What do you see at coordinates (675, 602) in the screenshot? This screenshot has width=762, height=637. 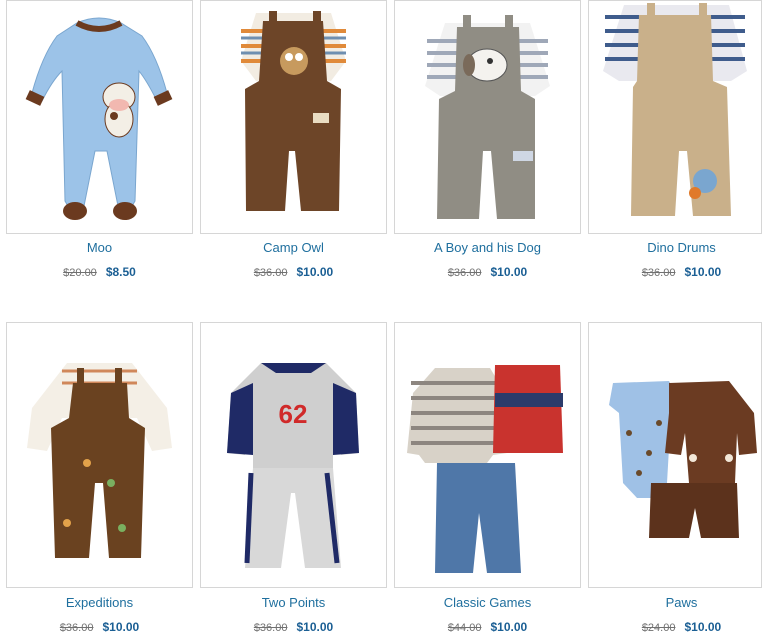 I see `product-name: Paws` at bounding box center [675, 602].